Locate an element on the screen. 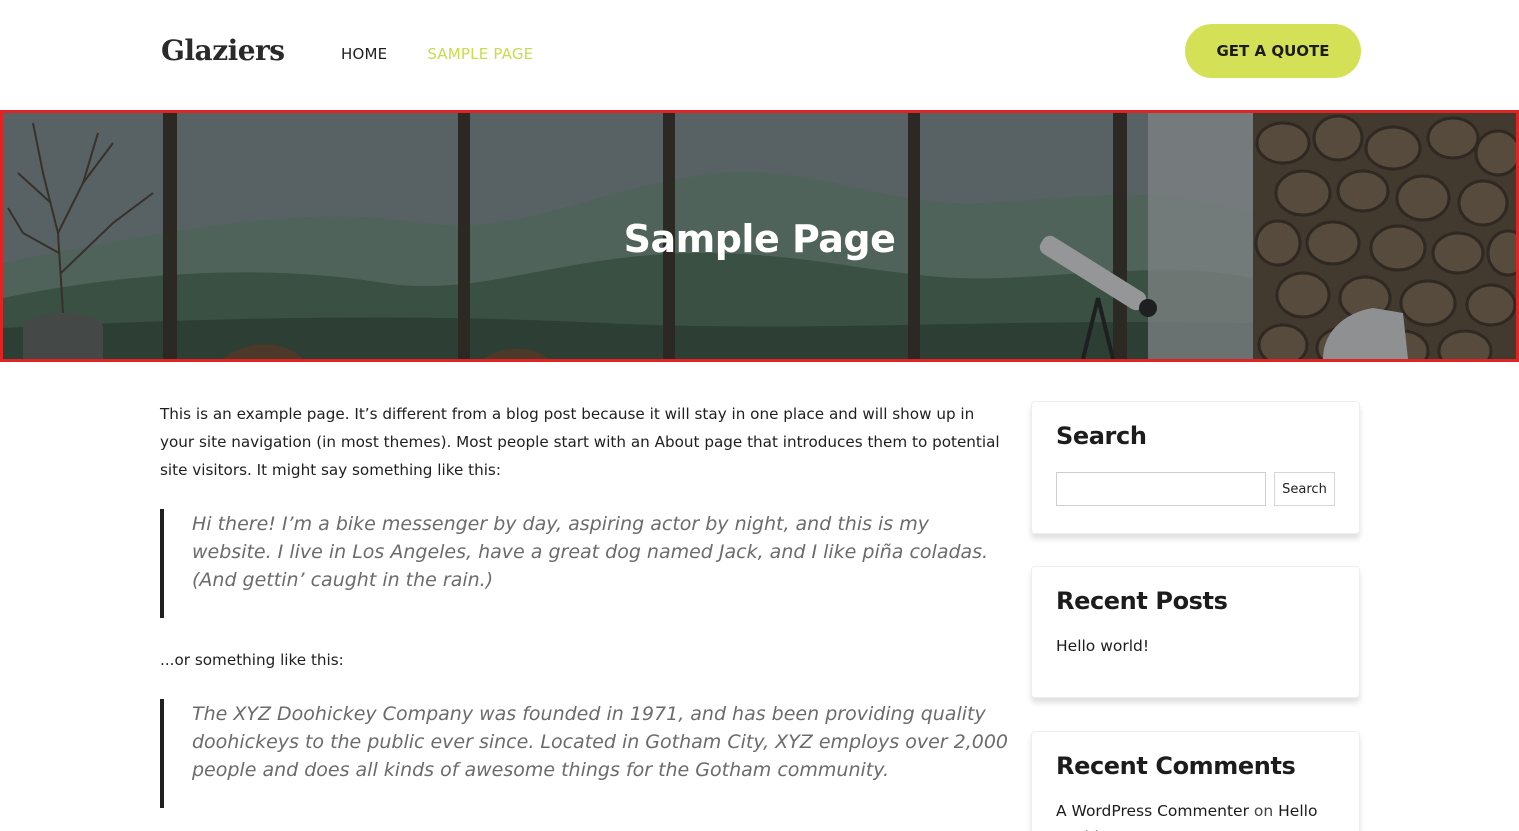  recent-post-link: Hello world! is located at coordinates (1195, 646).